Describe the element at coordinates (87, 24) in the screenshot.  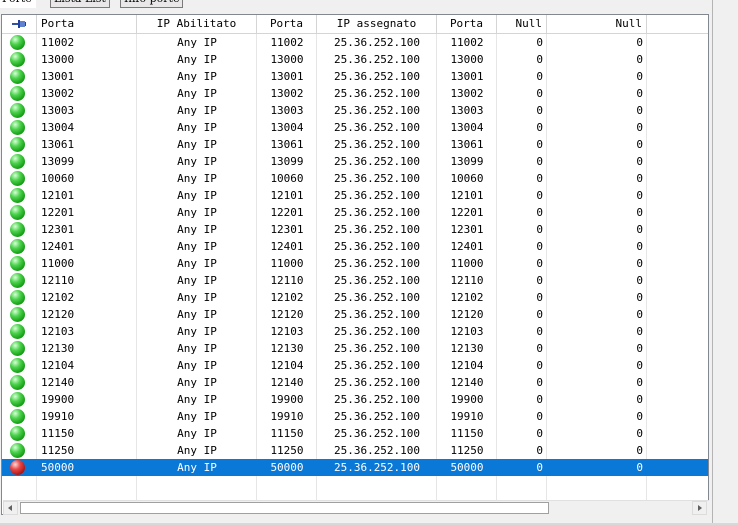
I see `column-header-porta: Porta` at that location.